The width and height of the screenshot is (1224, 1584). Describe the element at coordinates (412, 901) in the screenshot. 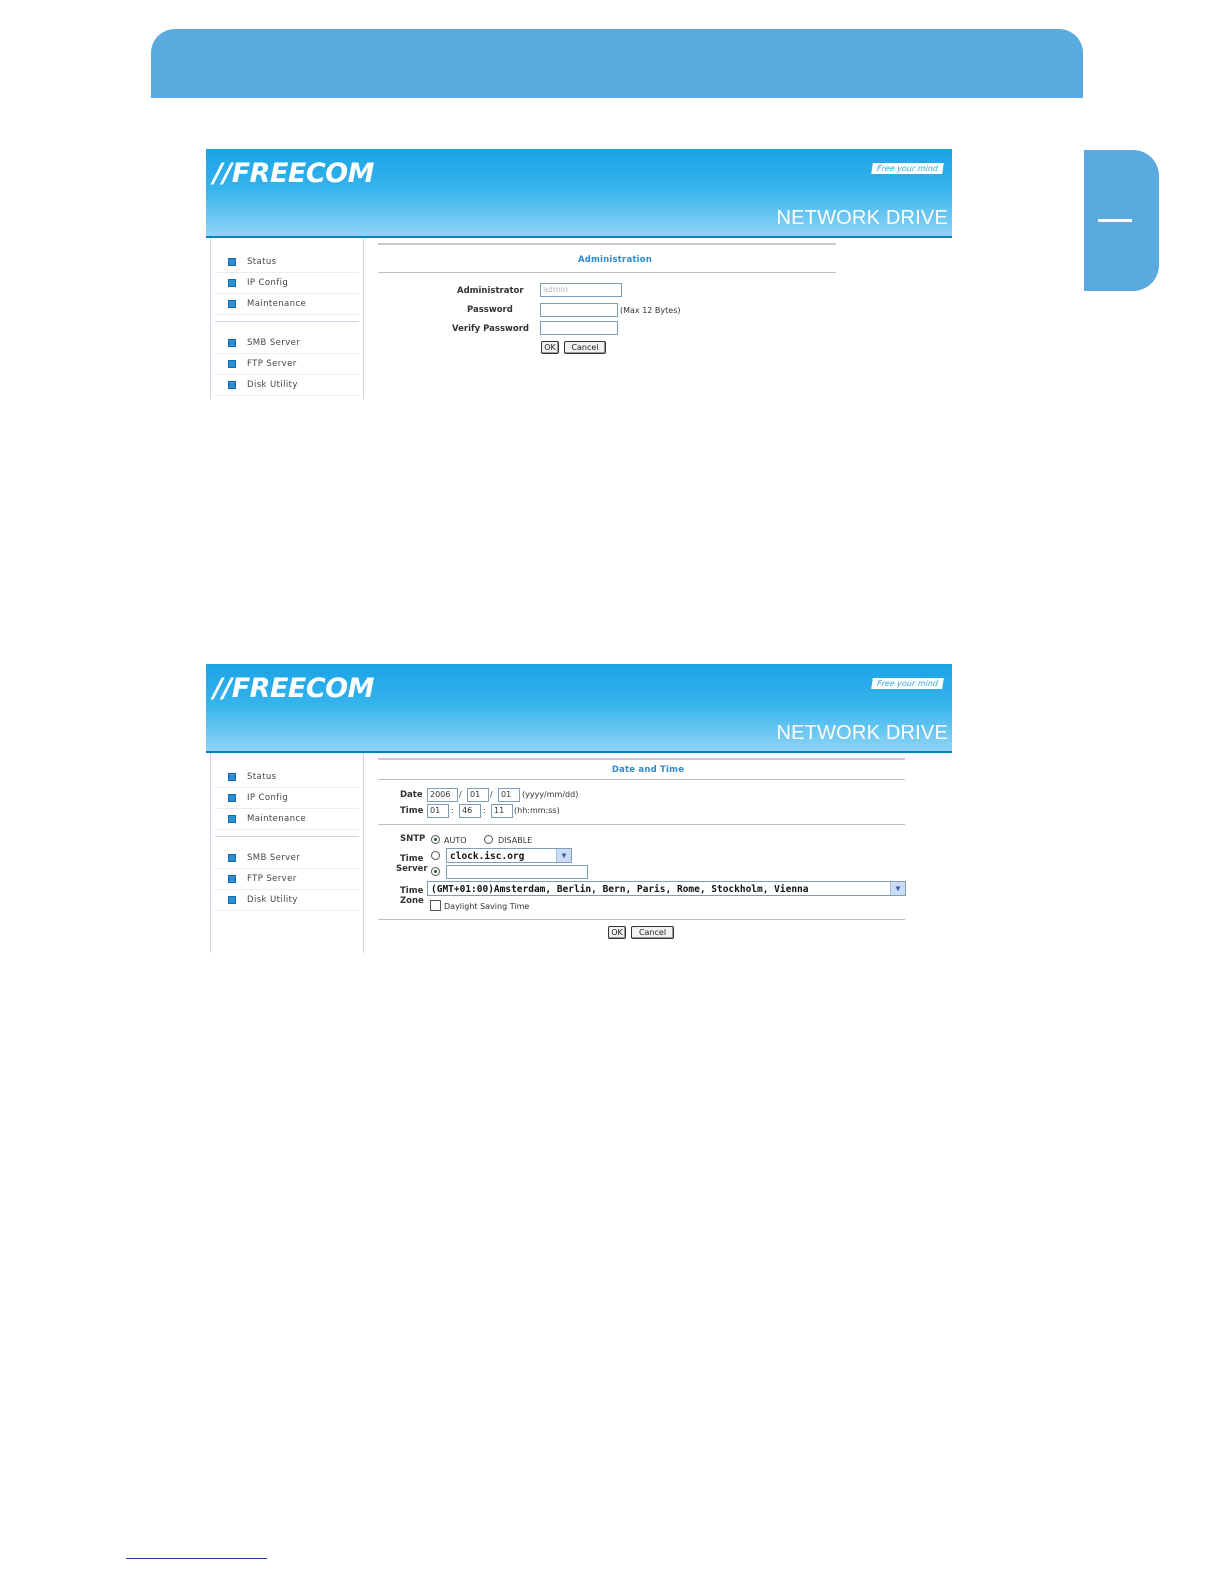

I see `timezone-label-line2: Zone` at that location.